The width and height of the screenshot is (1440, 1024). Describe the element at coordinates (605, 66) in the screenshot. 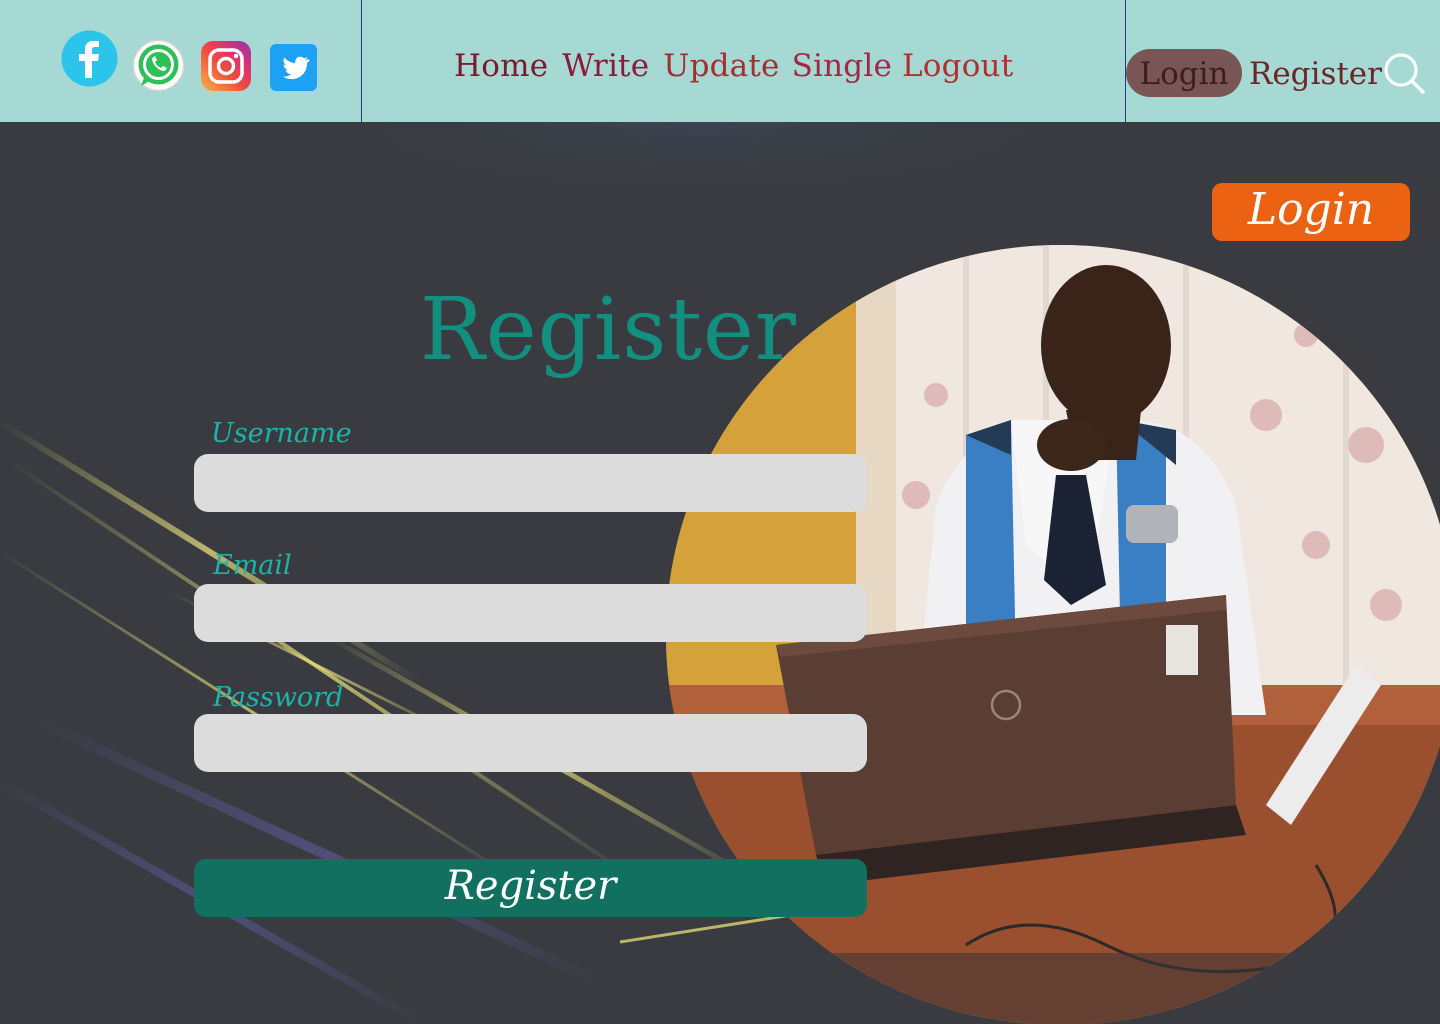

I see `nav-link-write: Write` at that location.